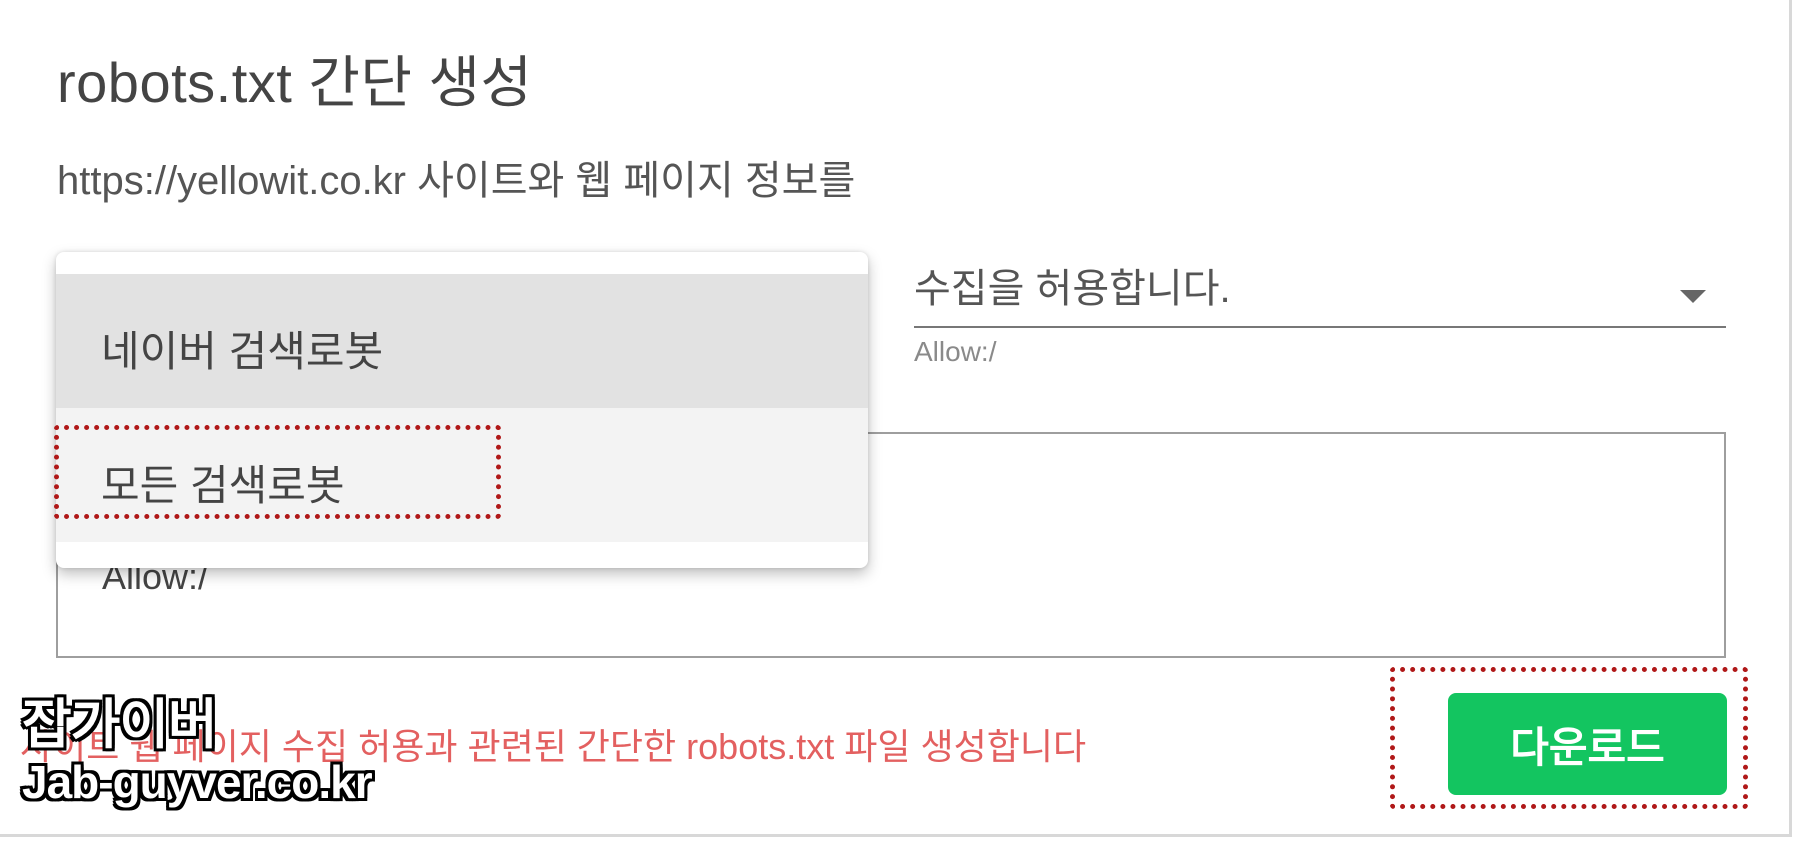 The image size is (1800, 845). Describe the element at coordinates (1320, 290) in the screenshot. I see `permission-select: 수집을 허용합니다.` at that location.